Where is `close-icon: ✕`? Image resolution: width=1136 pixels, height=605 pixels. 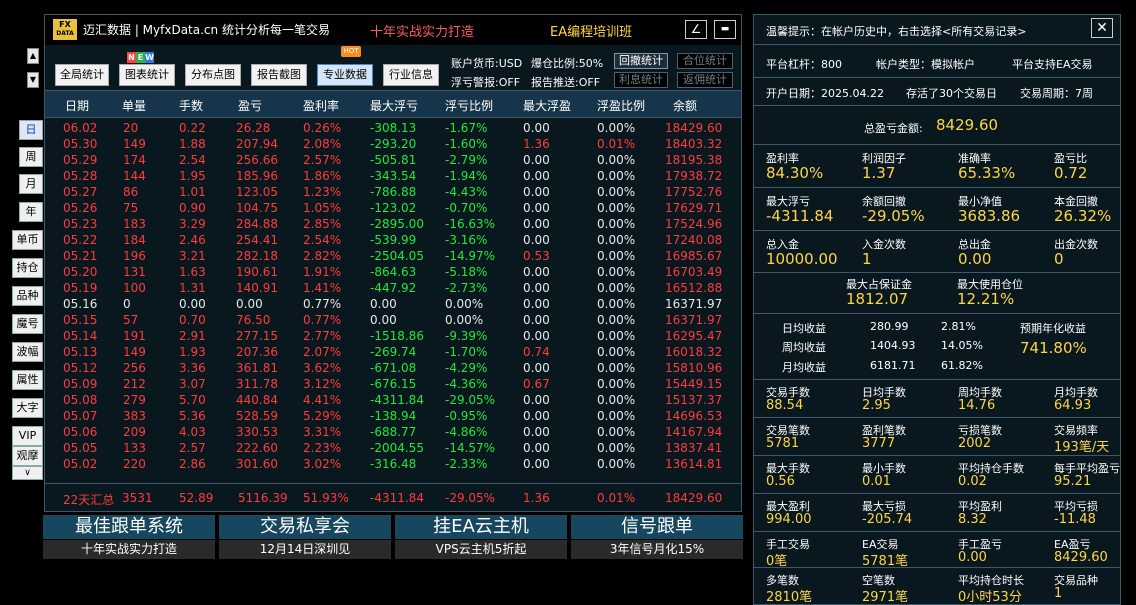
close-icon: ✕ is located at coordinates (1102, 28).